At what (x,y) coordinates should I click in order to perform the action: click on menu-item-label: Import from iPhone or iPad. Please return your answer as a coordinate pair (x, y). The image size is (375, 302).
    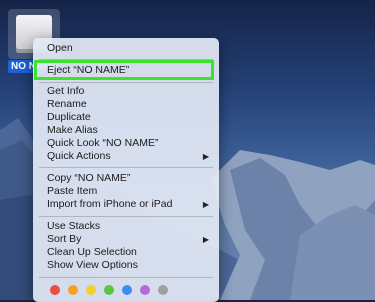
    Looking at the image, I should click on (110, 204).